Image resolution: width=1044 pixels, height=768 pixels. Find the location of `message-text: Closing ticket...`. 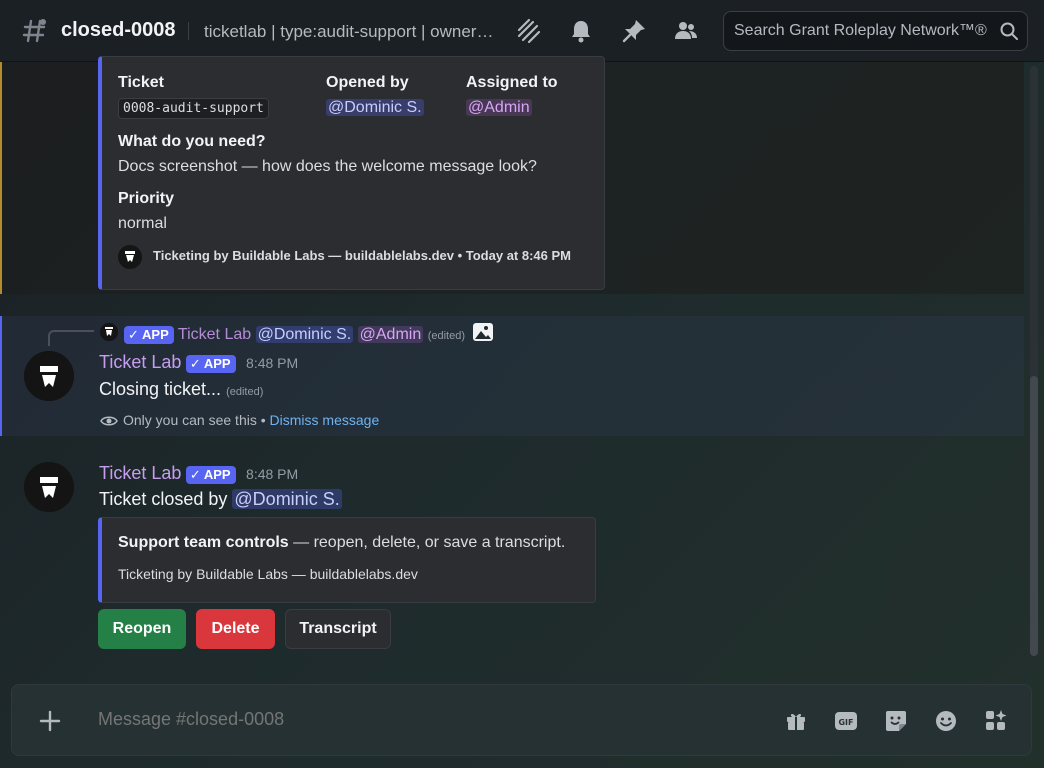

message-text: Closing ticket... is located at coordinates (160, 389).